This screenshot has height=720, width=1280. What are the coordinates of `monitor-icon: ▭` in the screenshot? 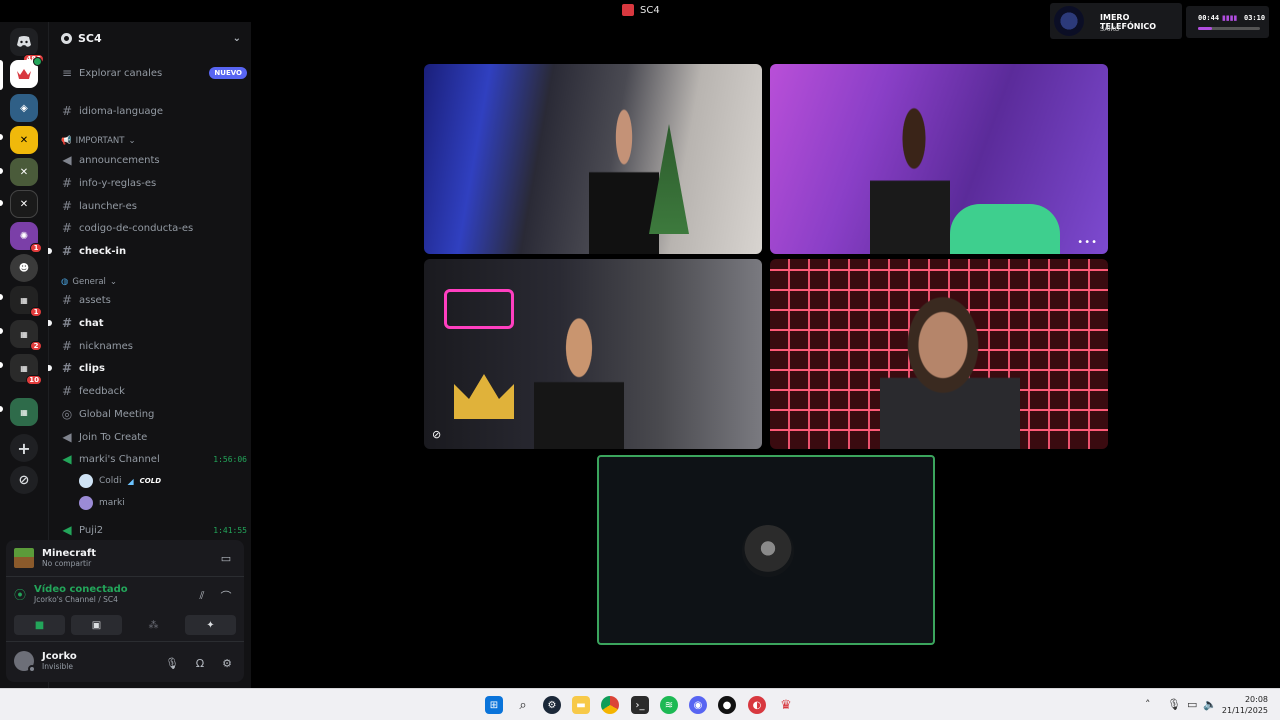 It's located at (1192, 704).